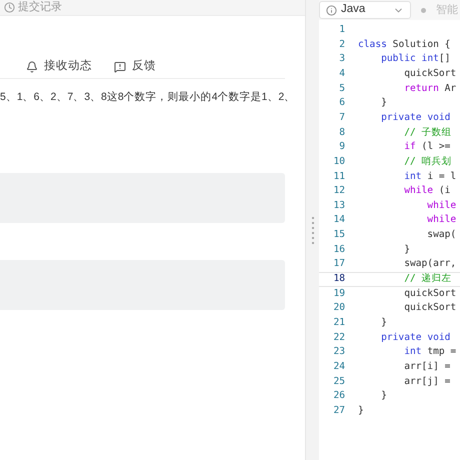 Image resolution: width=460 pixels, height=460 pixels. What do you see at coordinates (427, 161) in the screenshot?
I see `code-text: // 哨兵划` at bounding box center [427, 161].